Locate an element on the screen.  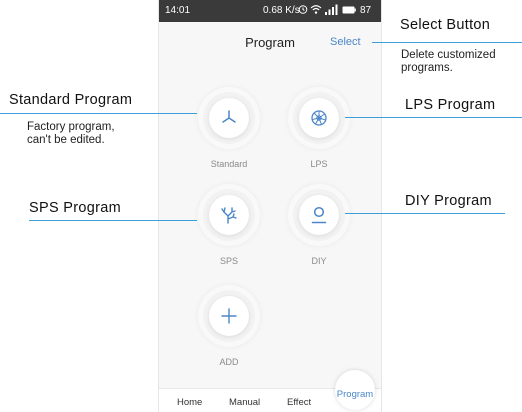
program-label: DIY is located at coordinates (319, 261).